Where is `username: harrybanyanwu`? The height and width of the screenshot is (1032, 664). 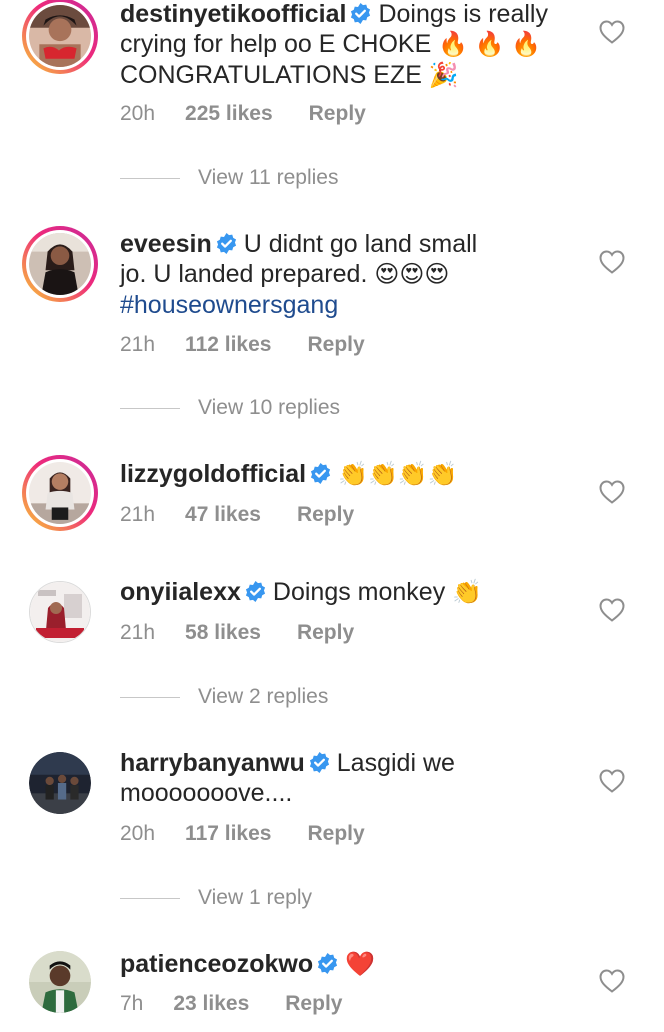 username: harrybanyanwu is located at coordinates (212, 763).